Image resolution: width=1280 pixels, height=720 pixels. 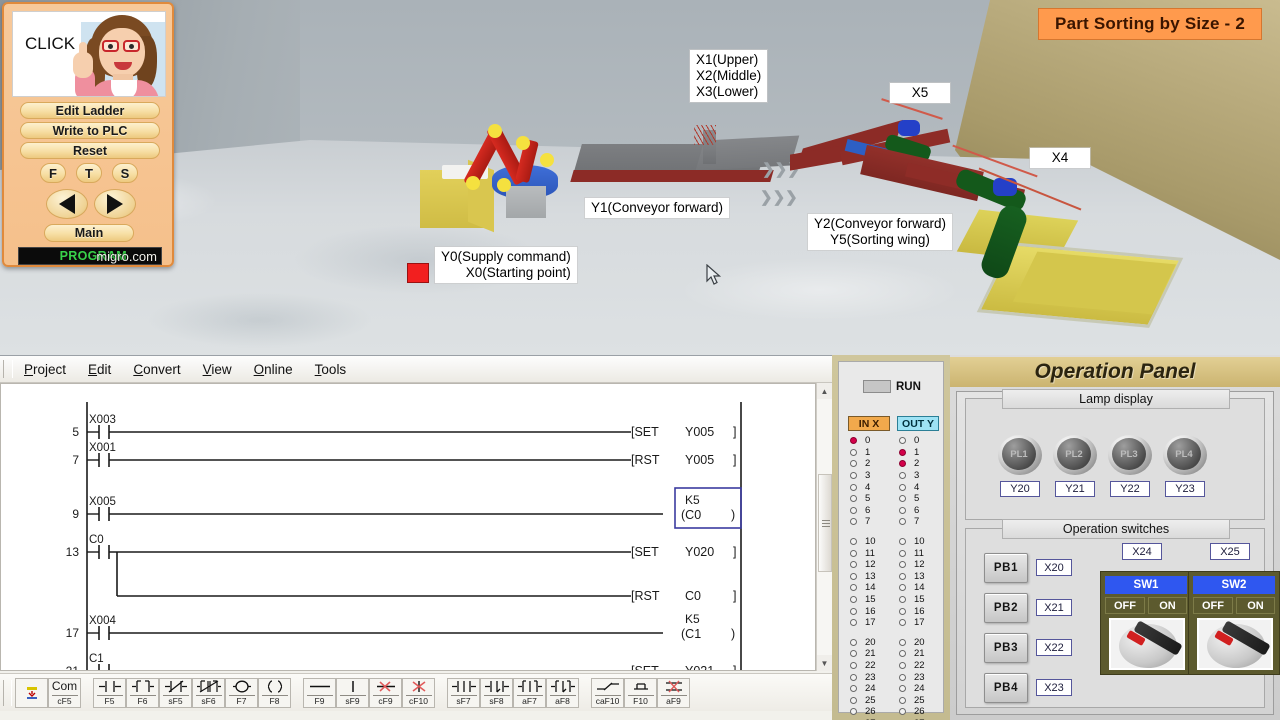 What do you see at coordinates (919, 576) in the screenshot?
I see `output-led-number: 13` at bounding box center [919, 576].